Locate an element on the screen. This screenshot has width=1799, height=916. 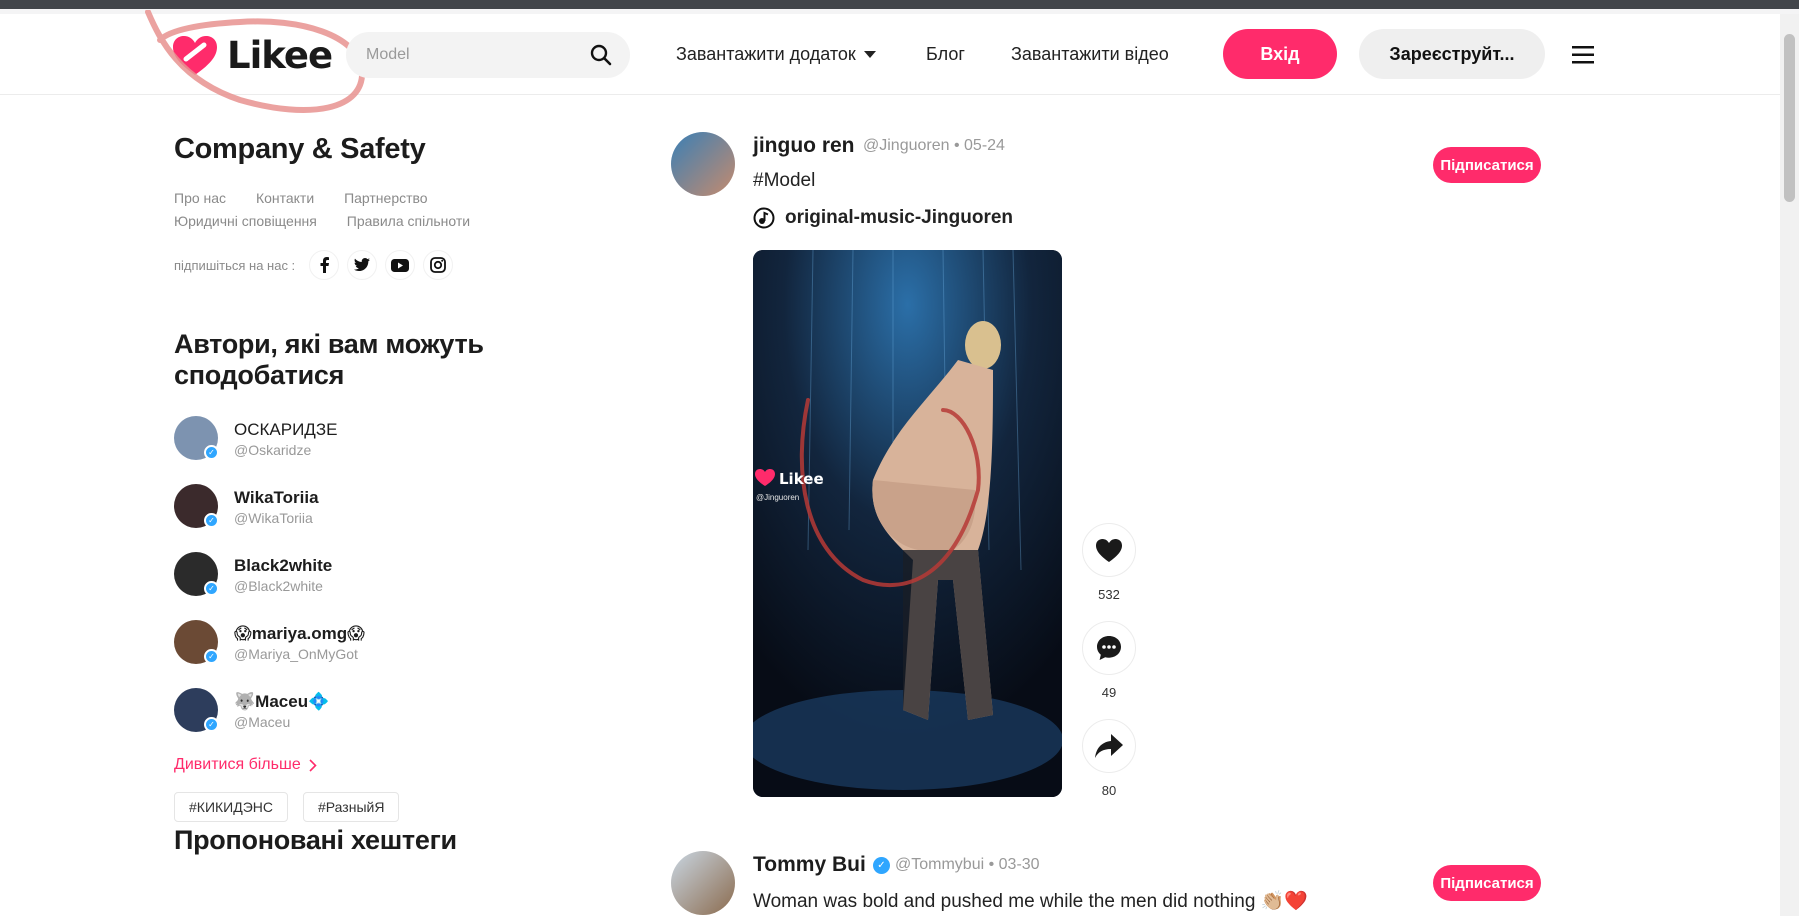
hashtag-chip: #РазныйЯ is located at coordinates (351, 807).